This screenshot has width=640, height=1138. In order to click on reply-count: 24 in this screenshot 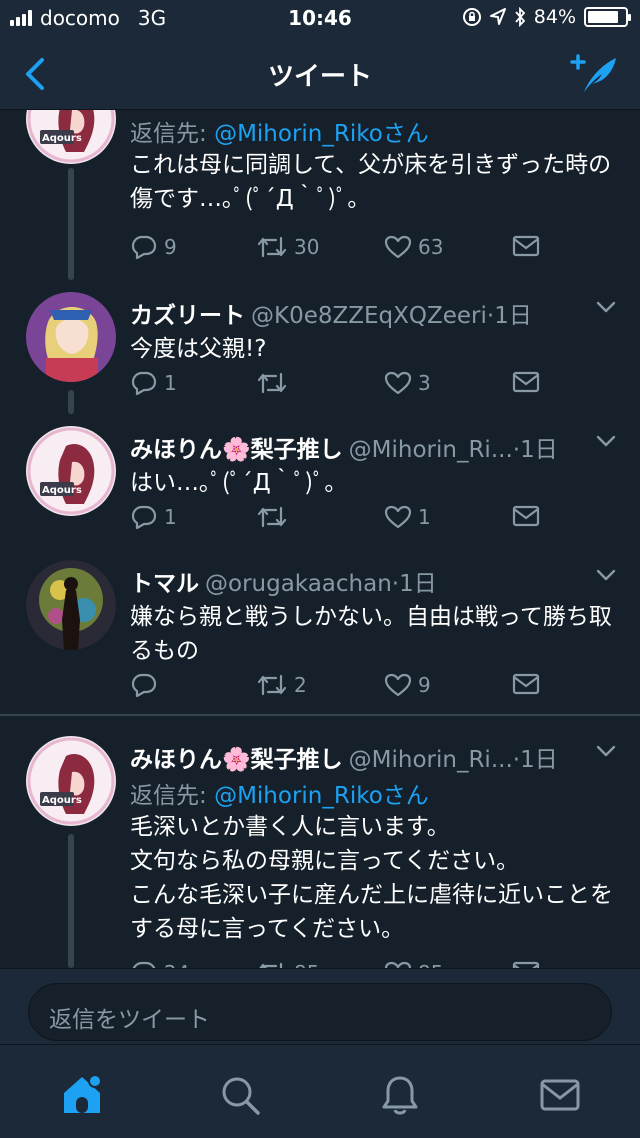, I will do `click(176, 964)`.